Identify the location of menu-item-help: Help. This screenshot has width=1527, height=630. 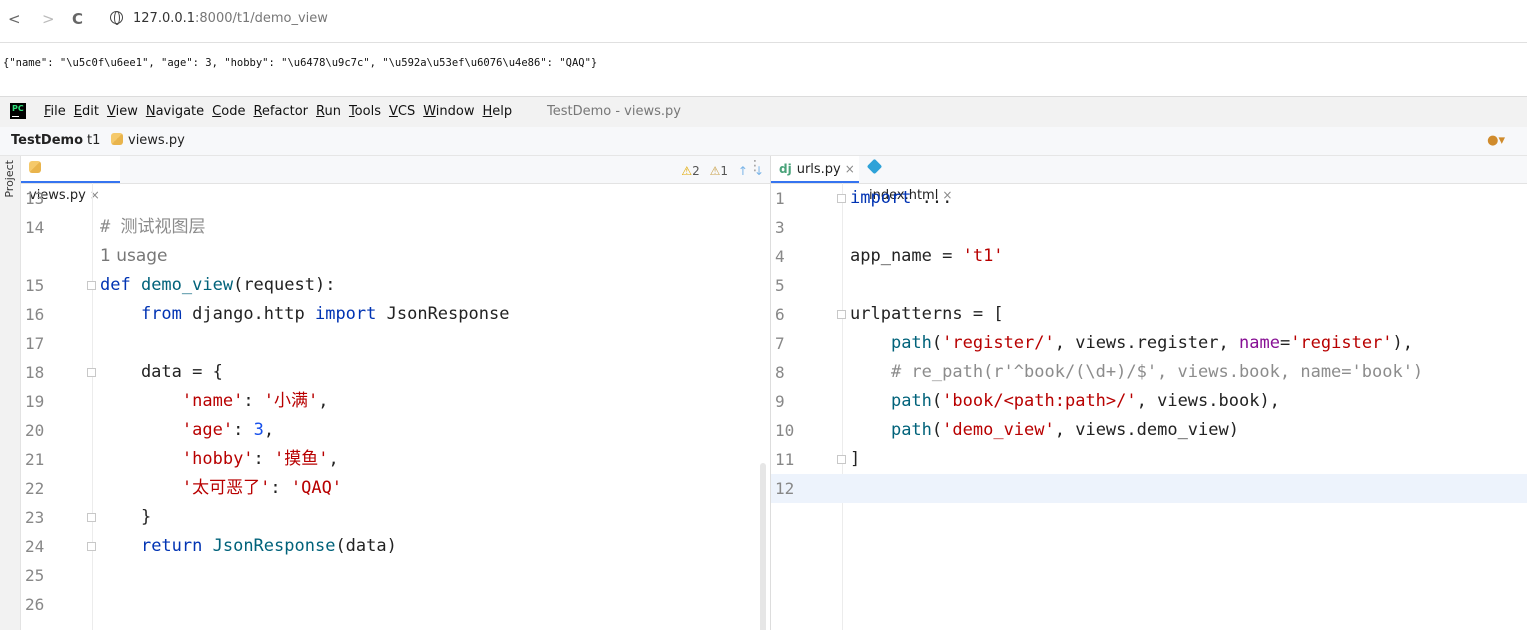
(498, 111).